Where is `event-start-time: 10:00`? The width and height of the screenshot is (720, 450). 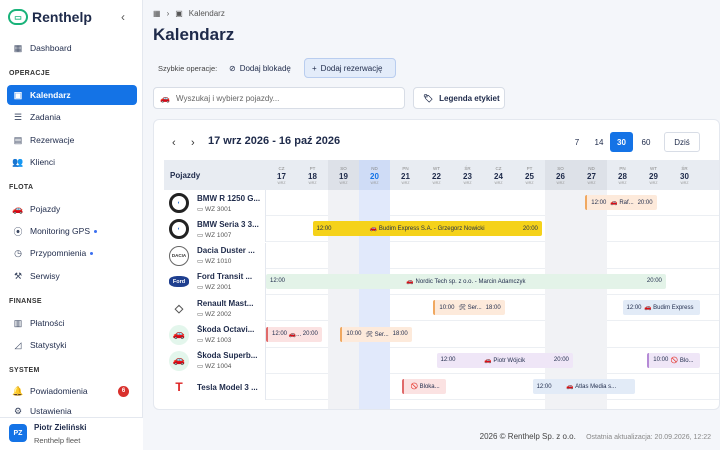 event-start-time: 10:00 is located at coordinates (661, 360).